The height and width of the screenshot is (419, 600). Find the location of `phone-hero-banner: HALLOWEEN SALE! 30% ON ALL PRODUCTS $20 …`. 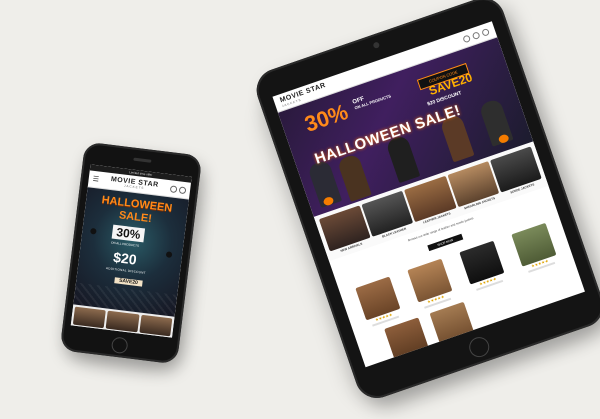

phone-hero-banner: HALLOWEEN SALE! 30% ON ALL PRODUCTS $20 … is located at coordinates (131, 252).